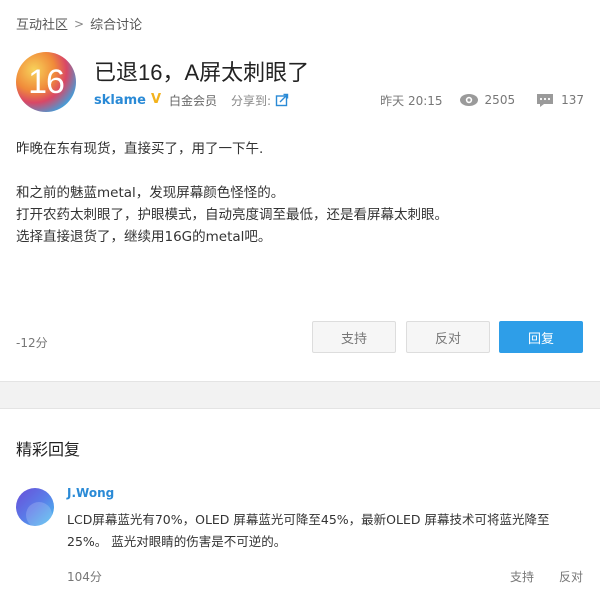  What do you see at coordinates (192, 100) in the screenshot?
I see `member-level: 白金会员` at bounding box center [192, 100].